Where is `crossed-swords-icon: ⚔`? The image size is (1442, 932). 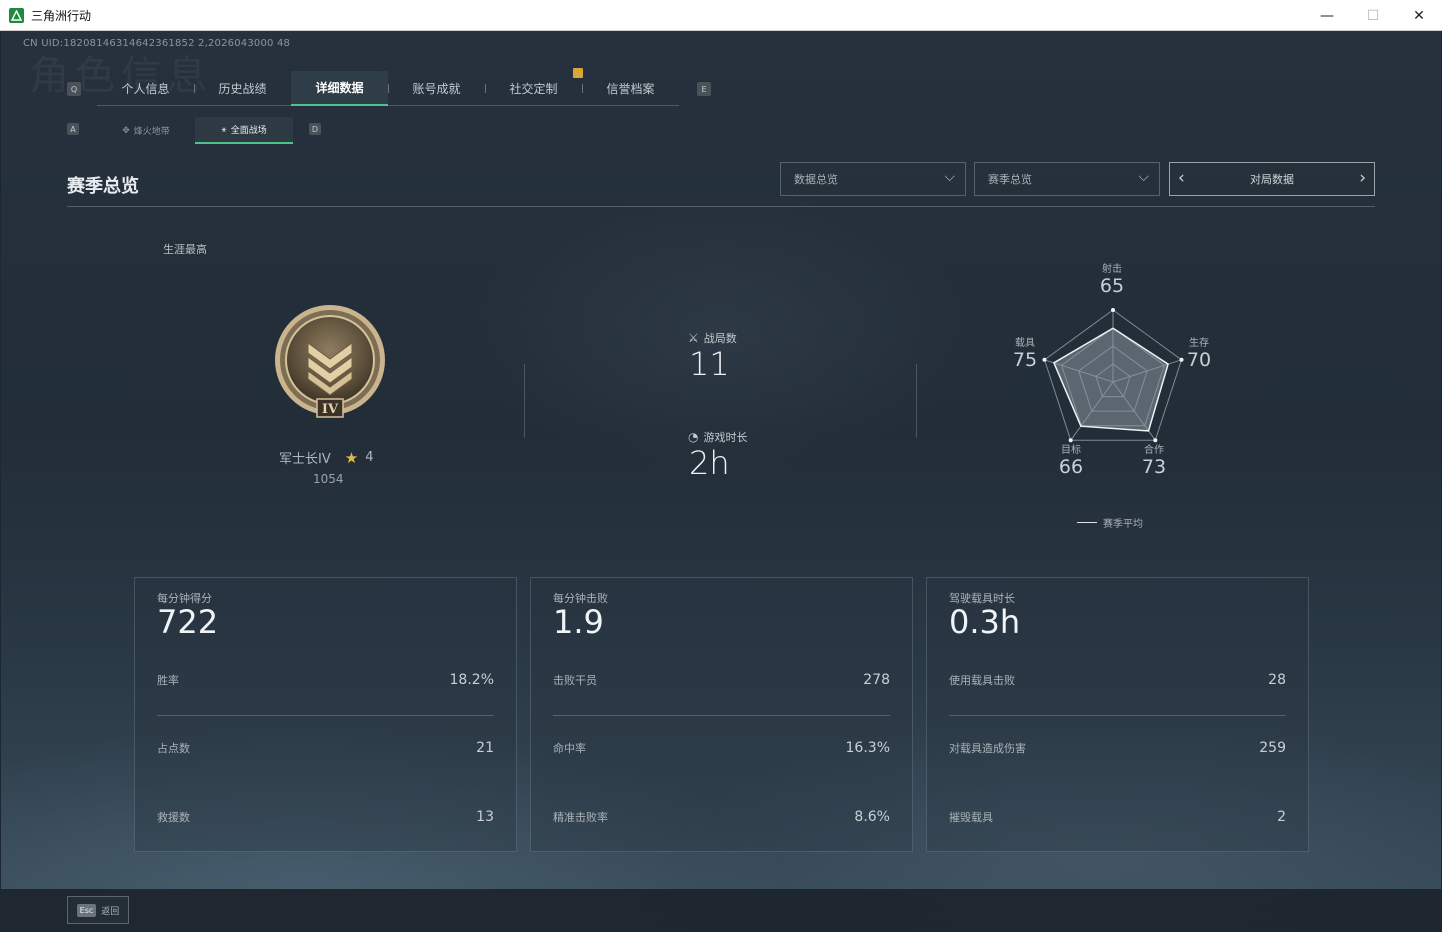
crossed-swords-icon: ⚔ is located at coordinates (693, 338).